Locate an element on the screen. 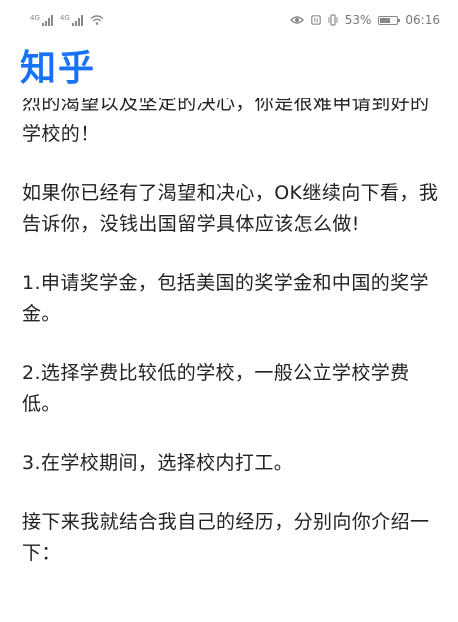  article-paragraph: 3.在学校期间，选择校内打工。 is located at coordinates (158, 463).